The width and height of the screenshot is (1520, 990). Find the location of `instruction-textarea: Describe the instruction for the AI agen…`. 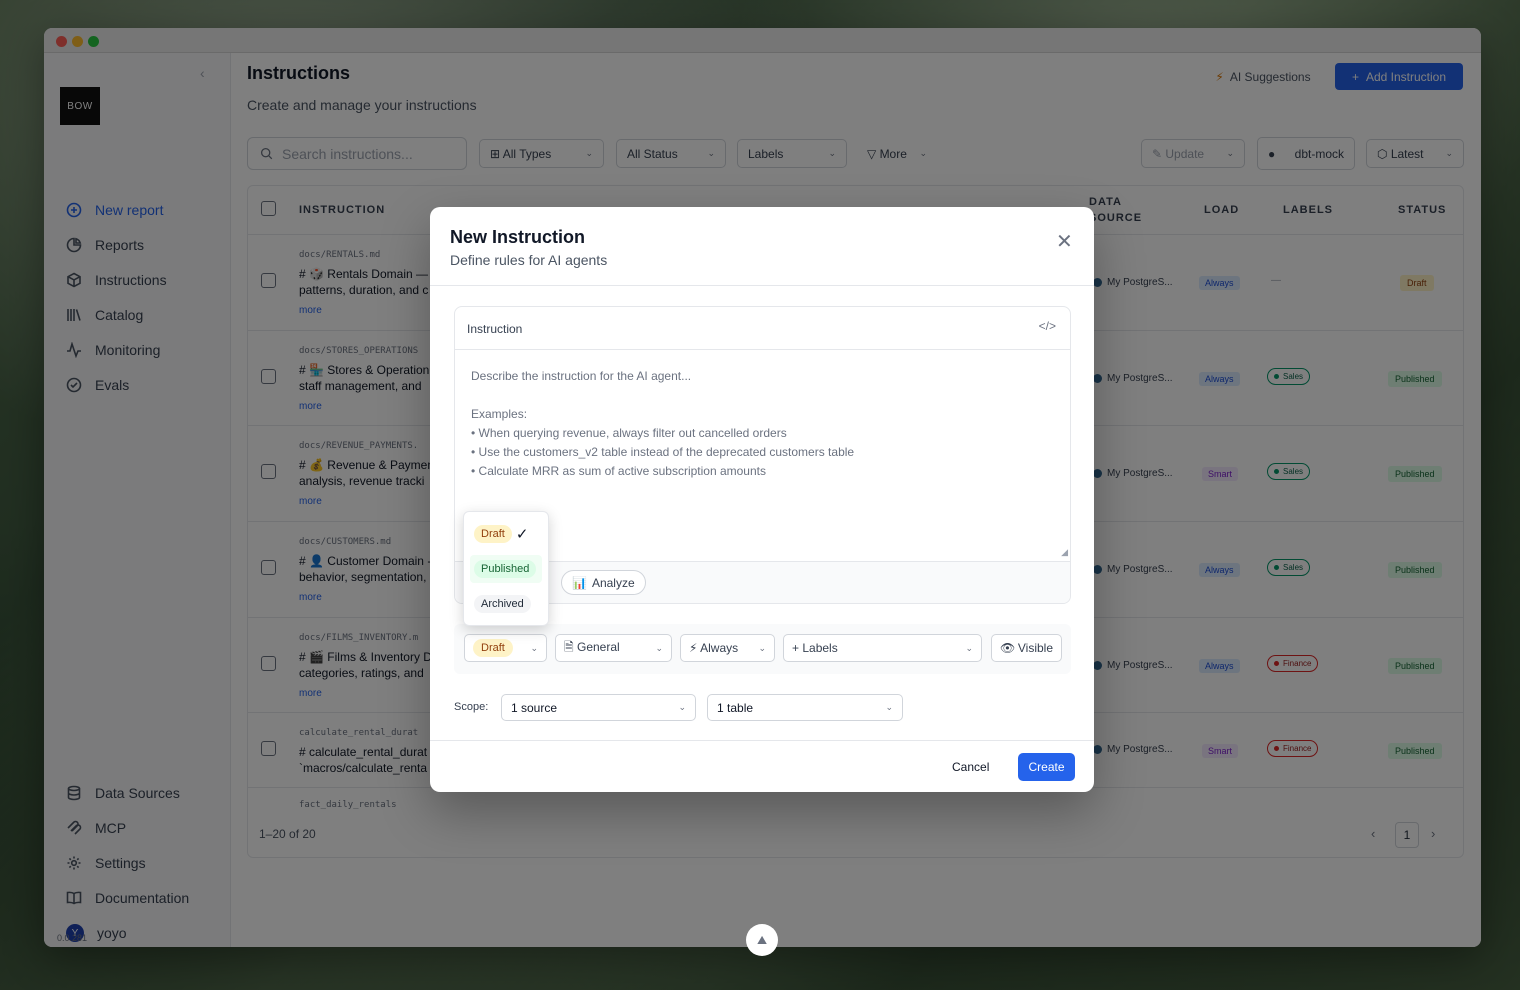

instruction-textarea: Describe the instruction for the AI agen… is located at coordinates (662, 424).